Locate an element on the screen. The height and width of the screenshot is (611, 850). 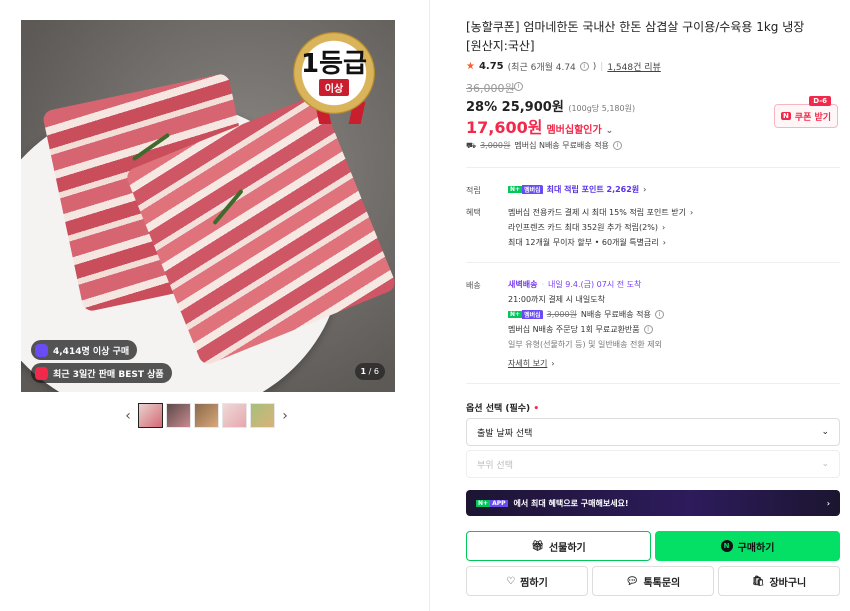
points-line: N+ 멤버십 최대 적립 포인트 2,262원 › is located at coordinates (577, 189).